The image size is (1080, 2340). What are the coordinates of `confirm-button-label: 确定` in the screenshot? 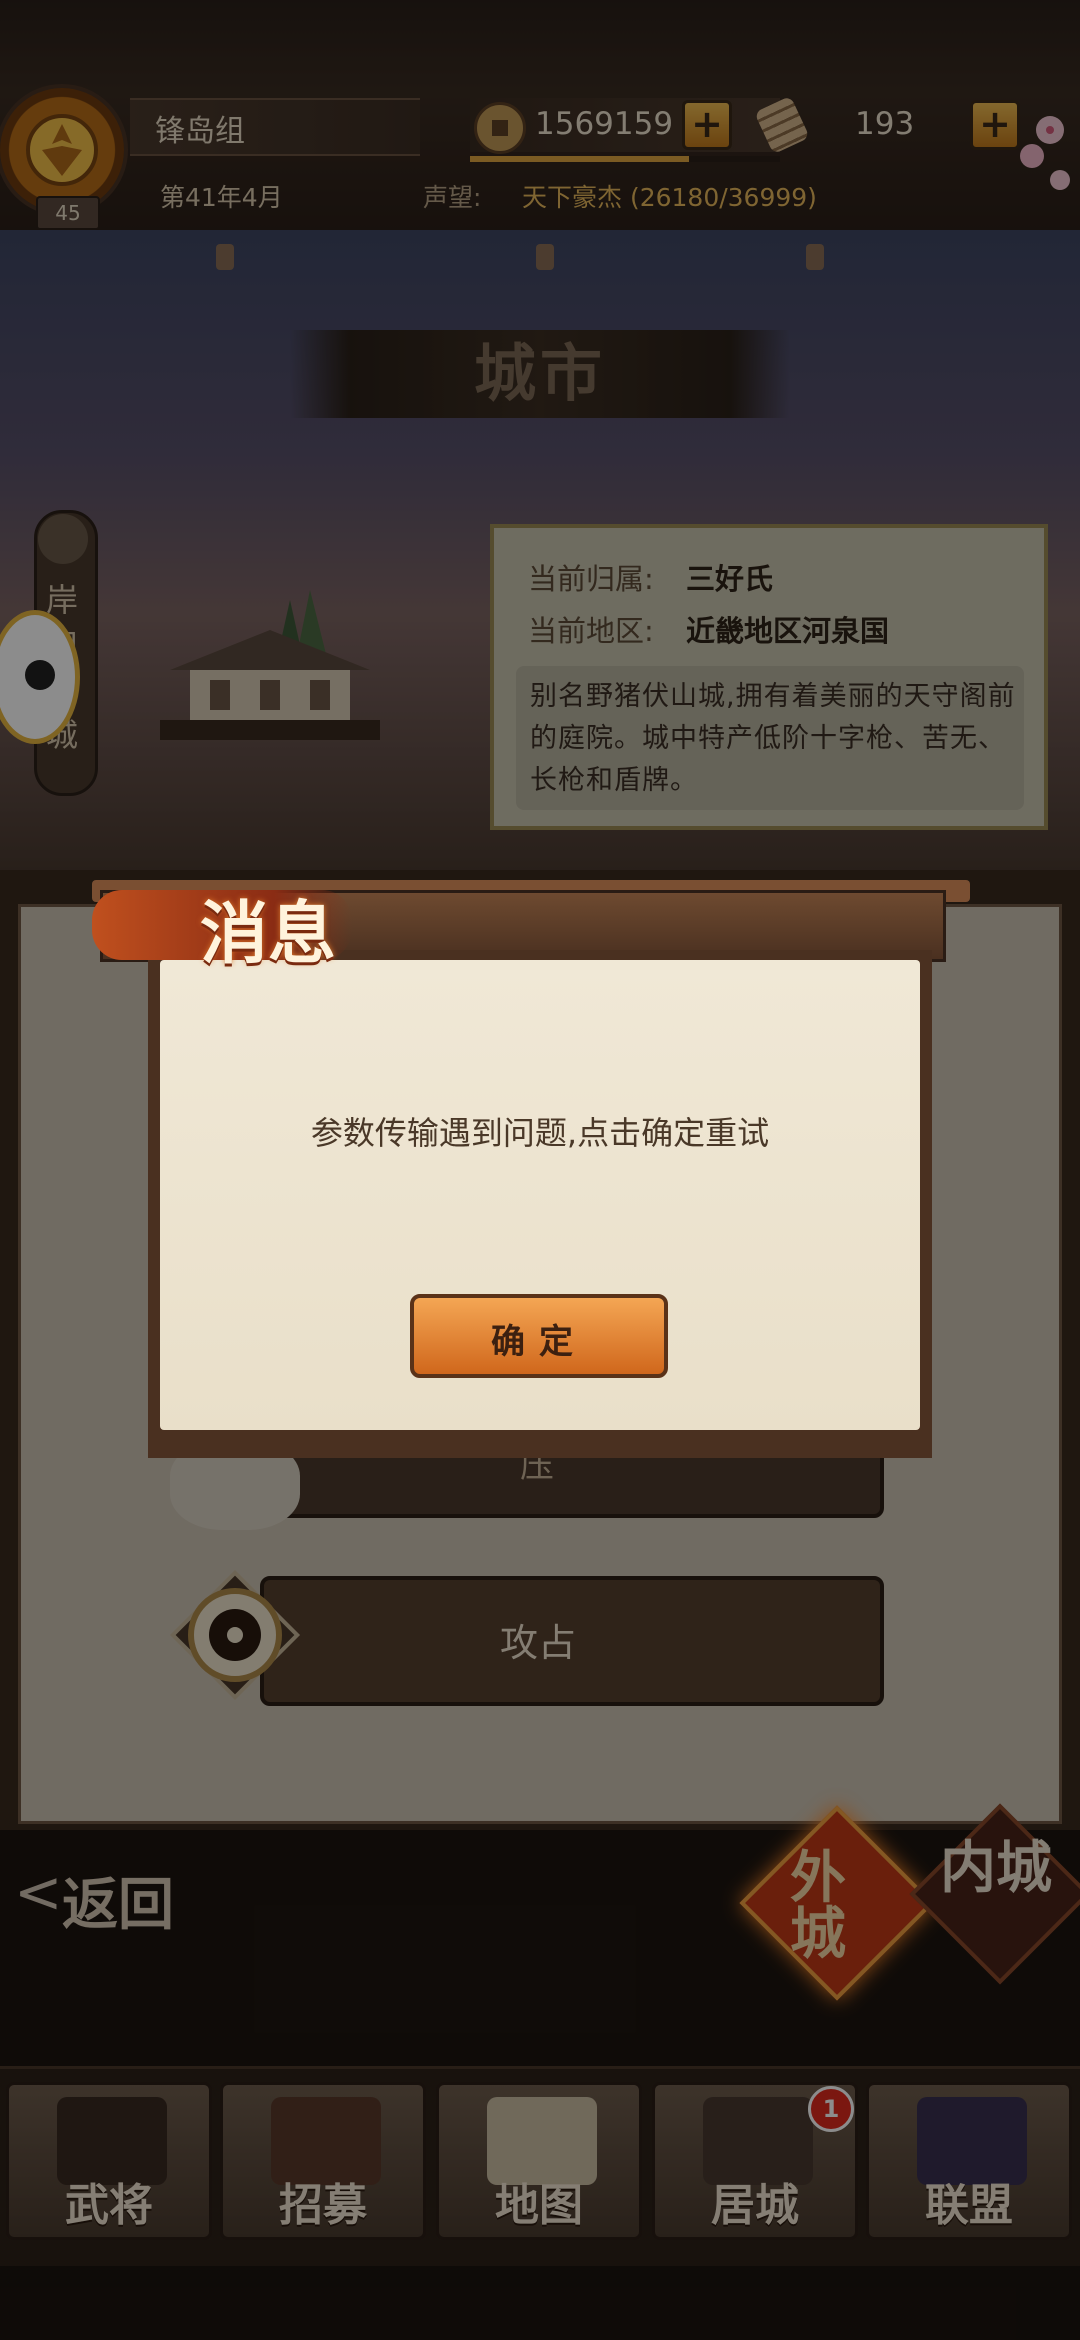 It's located at (539, 1342).